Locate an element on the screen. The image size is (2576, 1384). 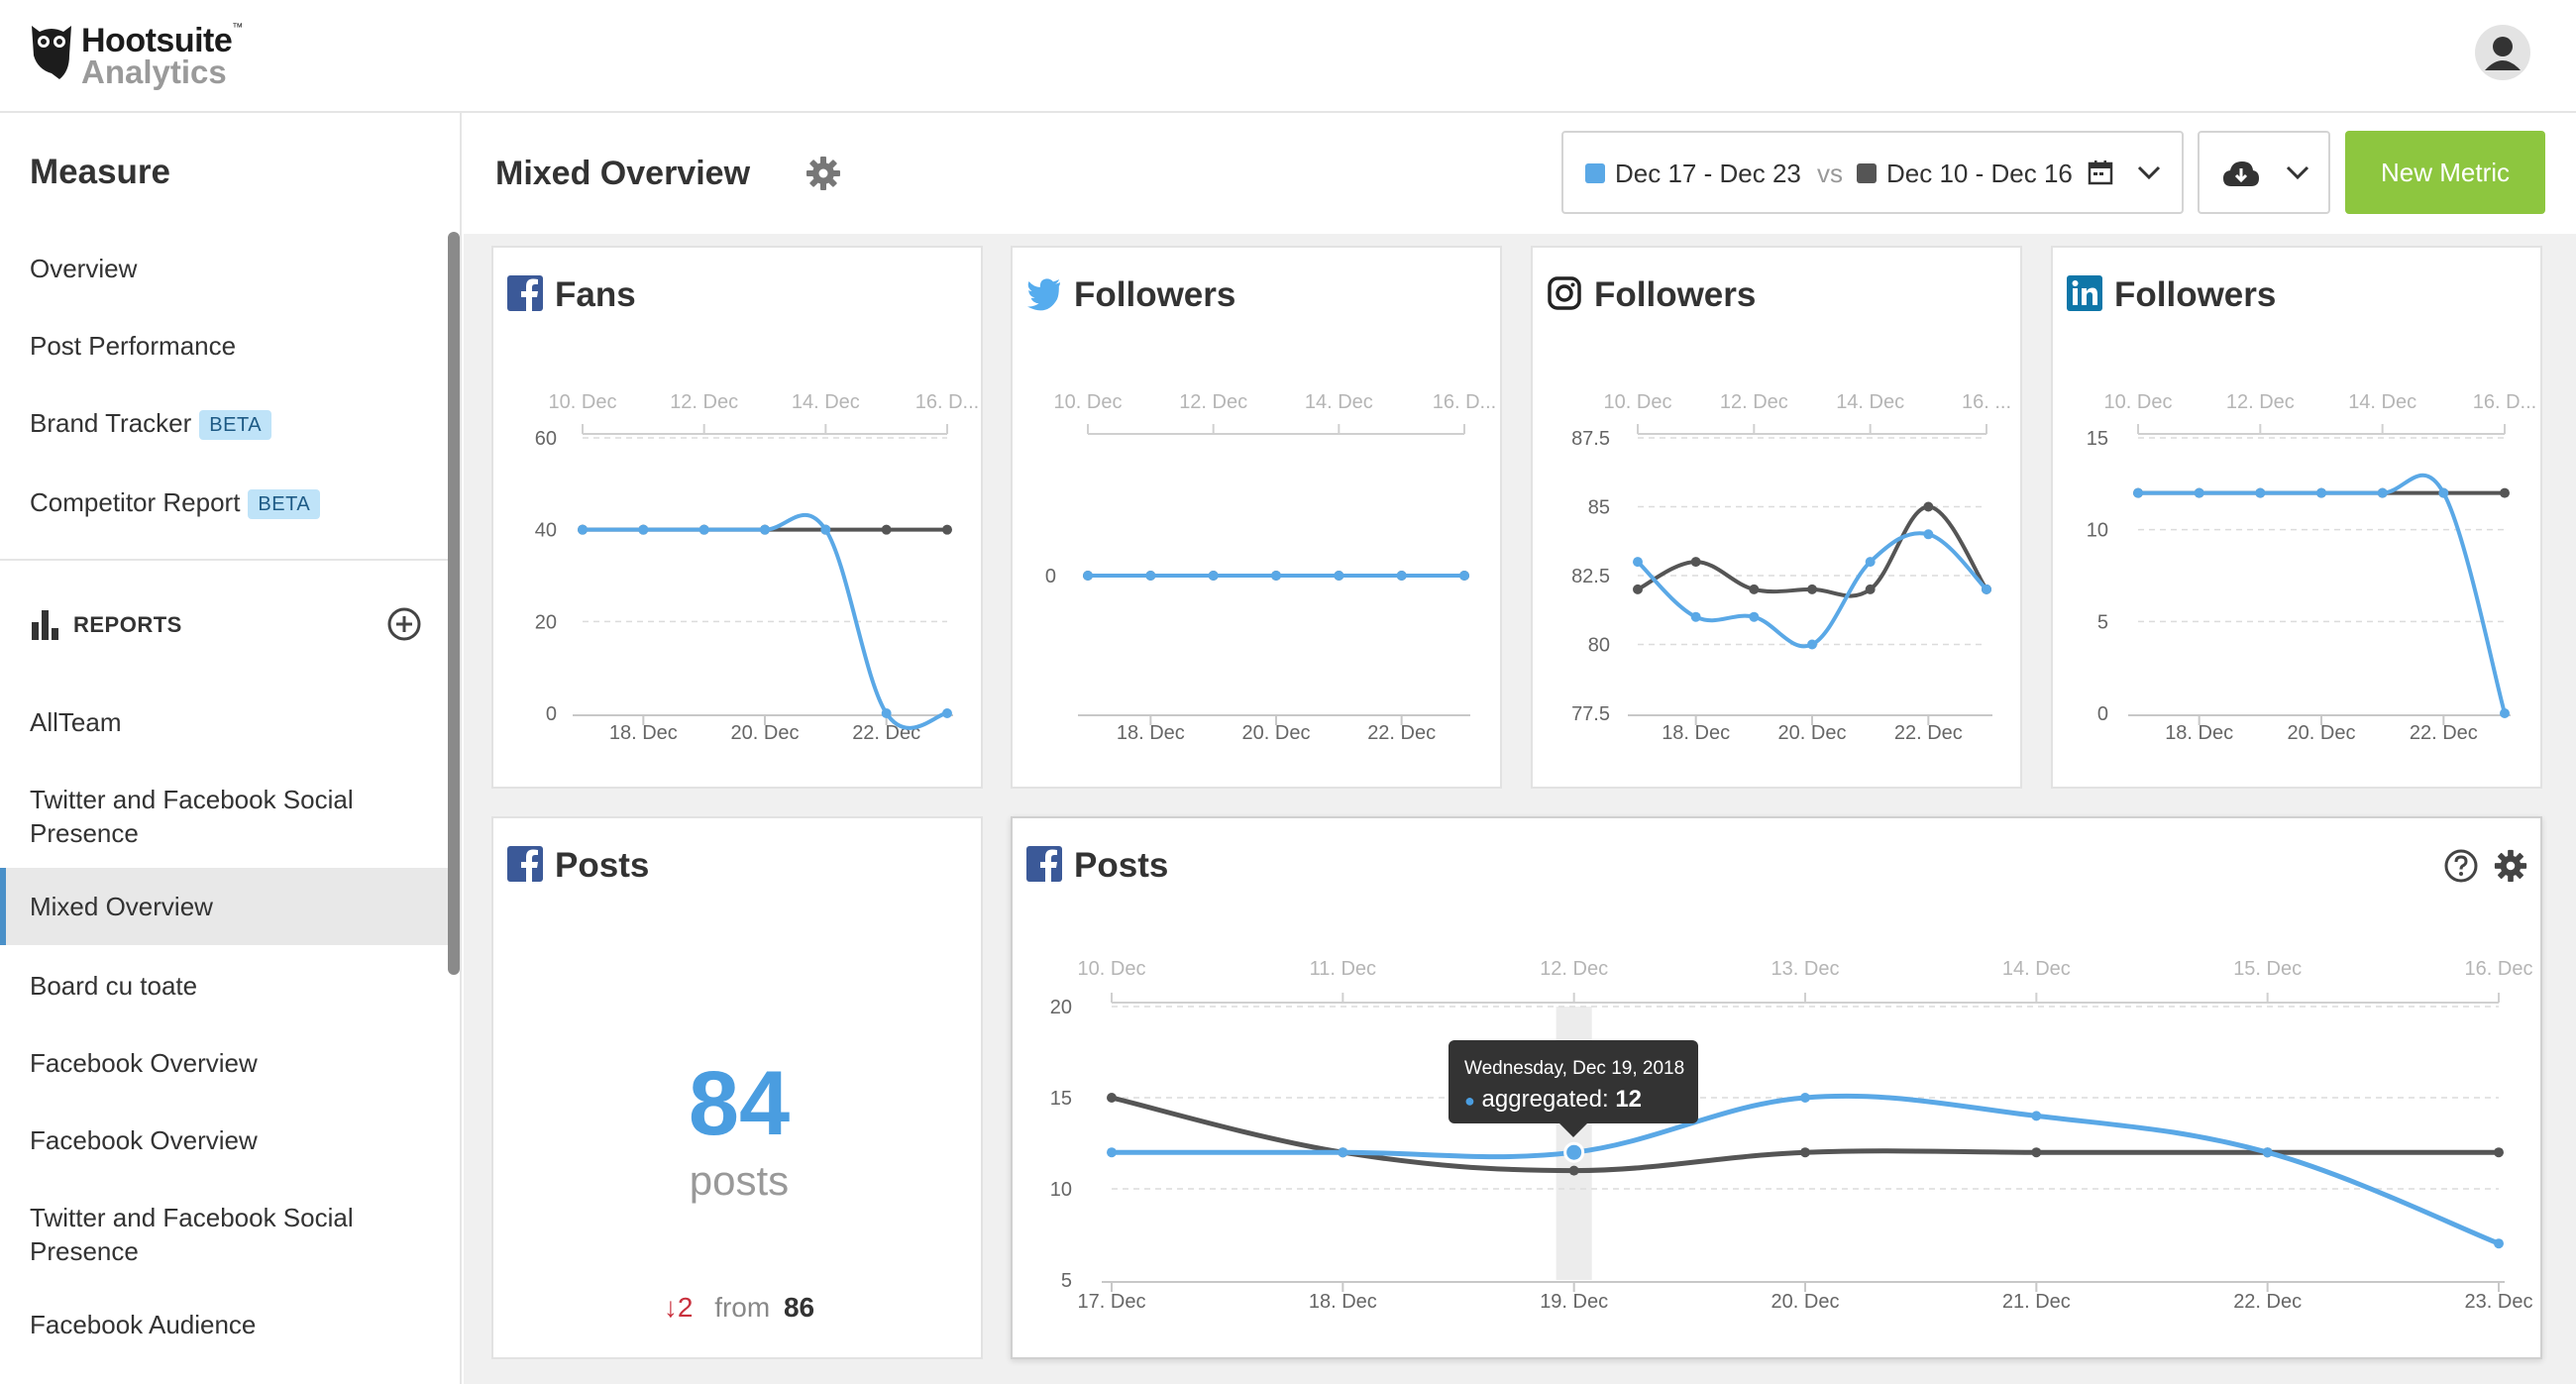
facebook-icon is located at coordinates (525, 864).